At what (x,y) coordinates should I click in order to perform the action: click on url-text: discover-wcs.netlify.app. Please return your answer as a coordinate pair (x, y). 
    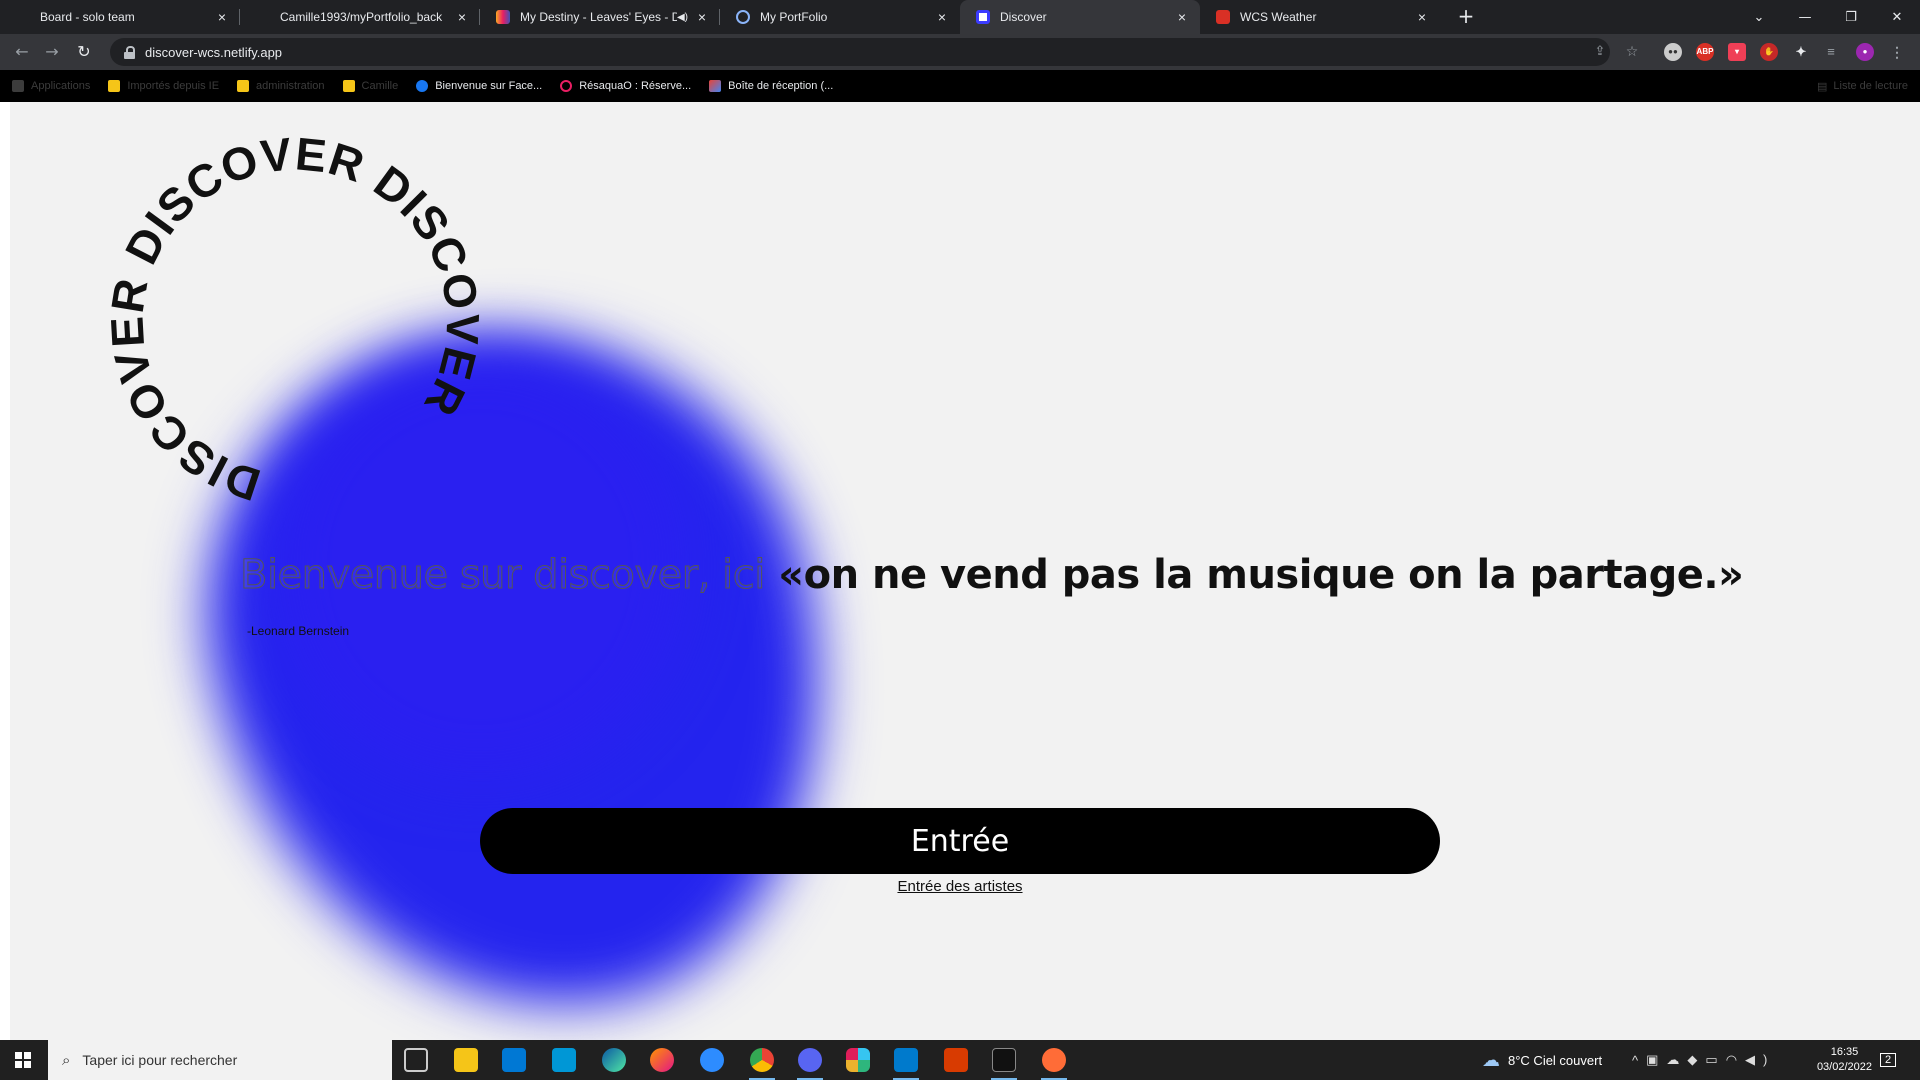
    Looking at the image, I should click on (214, 52).